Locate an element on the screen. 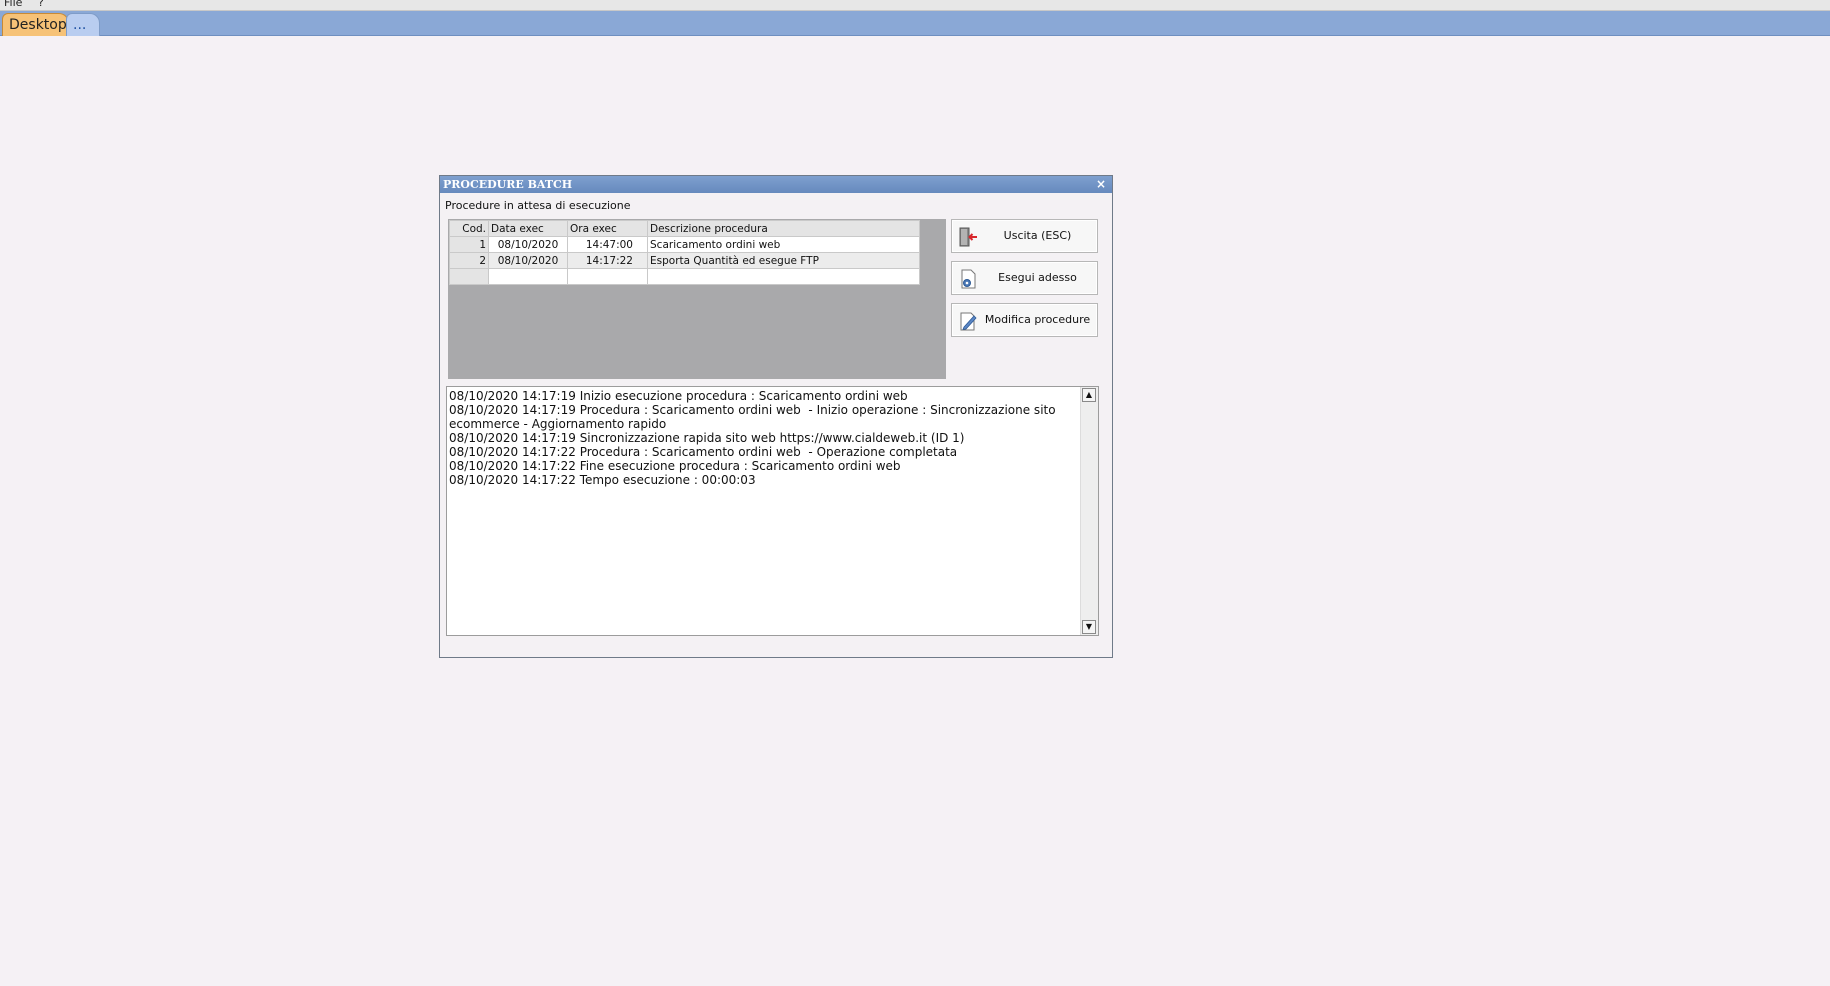 The image size is (1830, 986). run-now-button-label: Esegui adesso is located at coordinates (1037, 277).